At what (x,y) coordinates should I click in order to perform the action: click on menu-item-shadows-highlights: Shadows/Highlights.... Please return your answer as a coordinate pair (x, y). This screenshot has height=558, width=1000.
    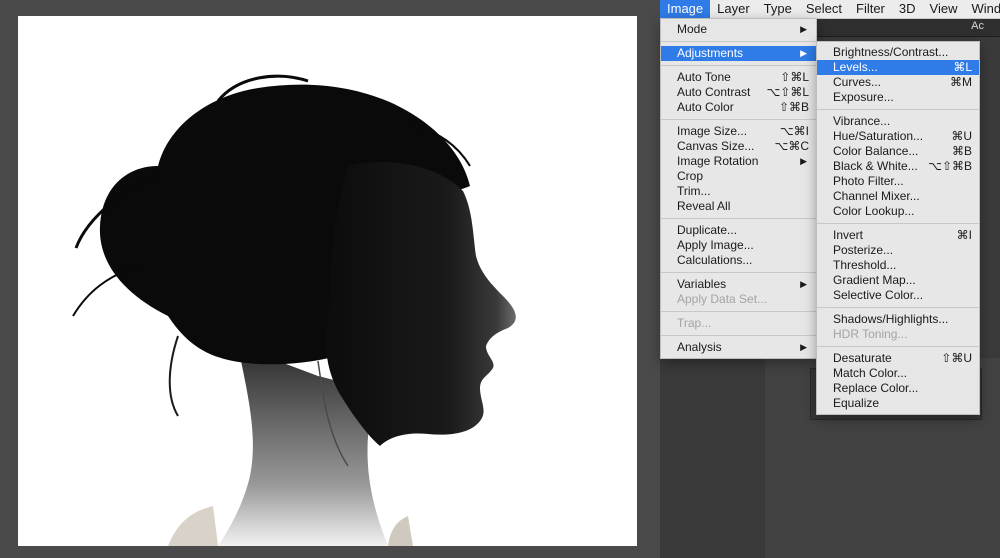
    Looking at the image, I should click on (898, 319).